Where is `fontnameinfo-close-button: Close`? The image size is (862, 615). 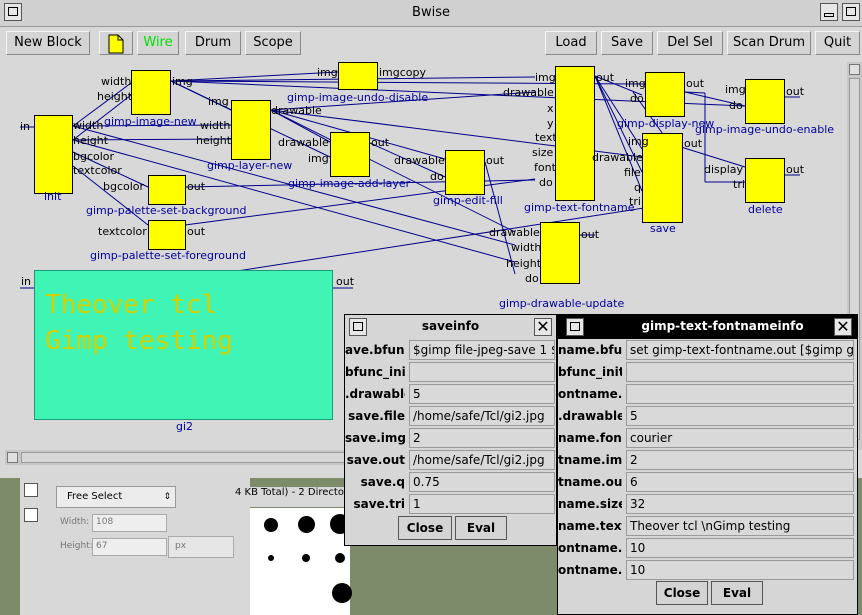
fontnameinfo-close-button: Close is located at coordinates (682, 593).